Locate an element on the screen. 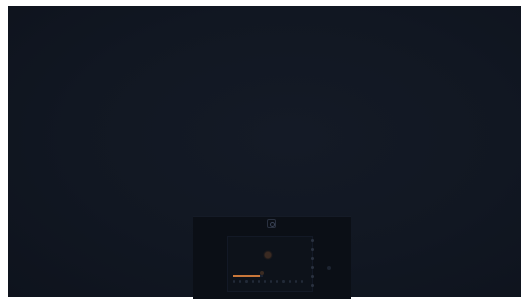 The width and height of the screenshot is (526, 299). player-panel is located at coordinates (272, 257).